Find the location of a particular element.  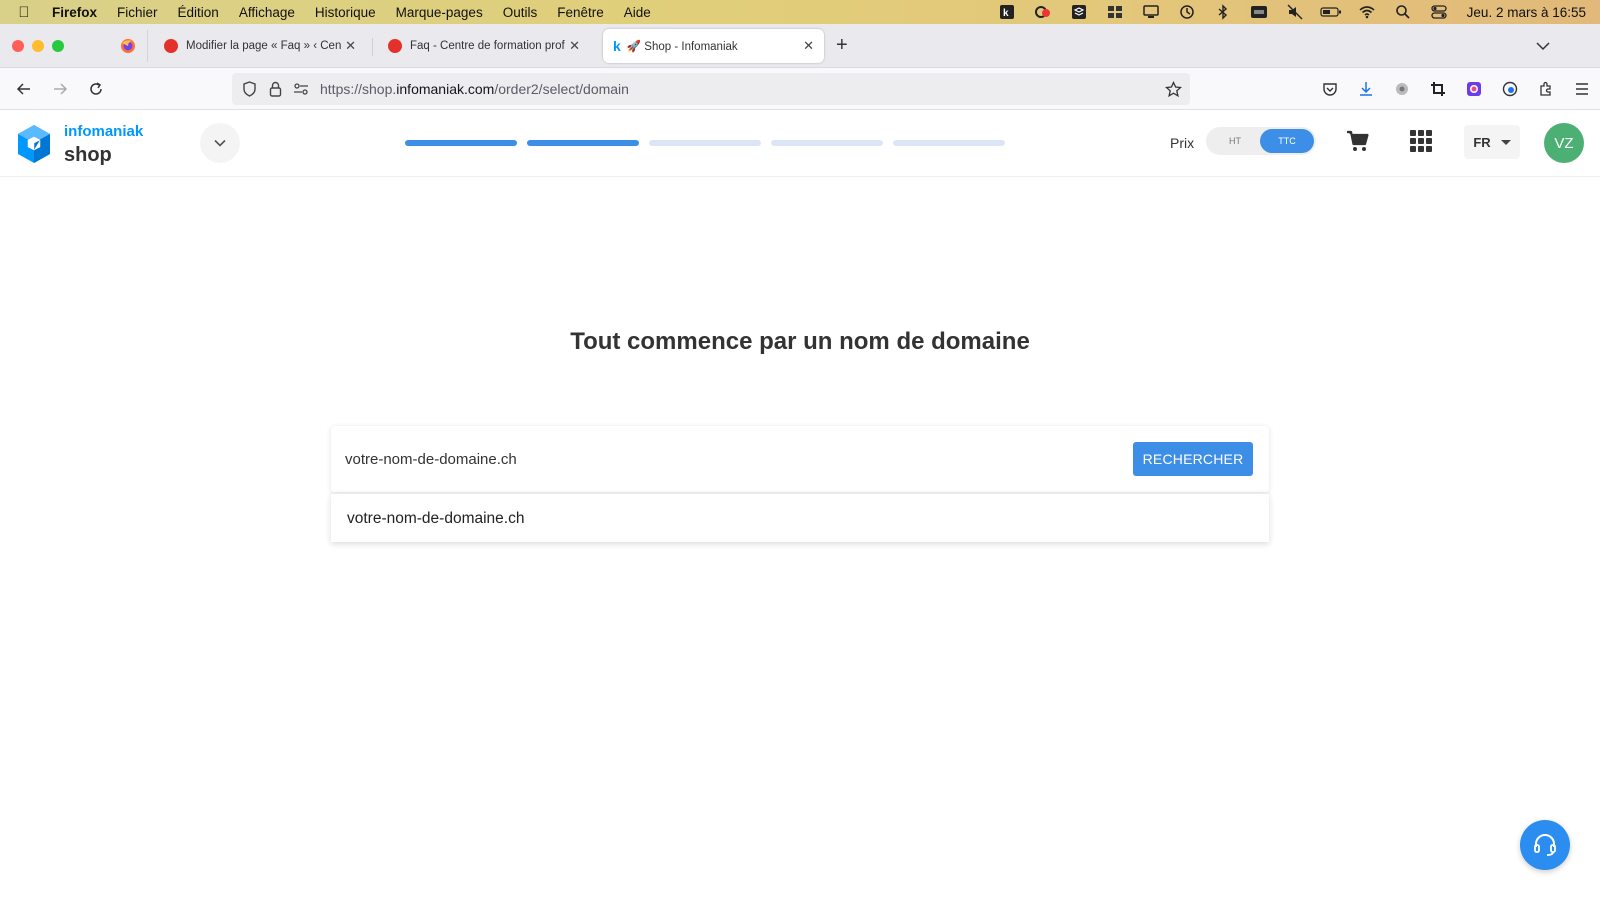

privacy-badger-icon is located at coordinates (1510, 89).